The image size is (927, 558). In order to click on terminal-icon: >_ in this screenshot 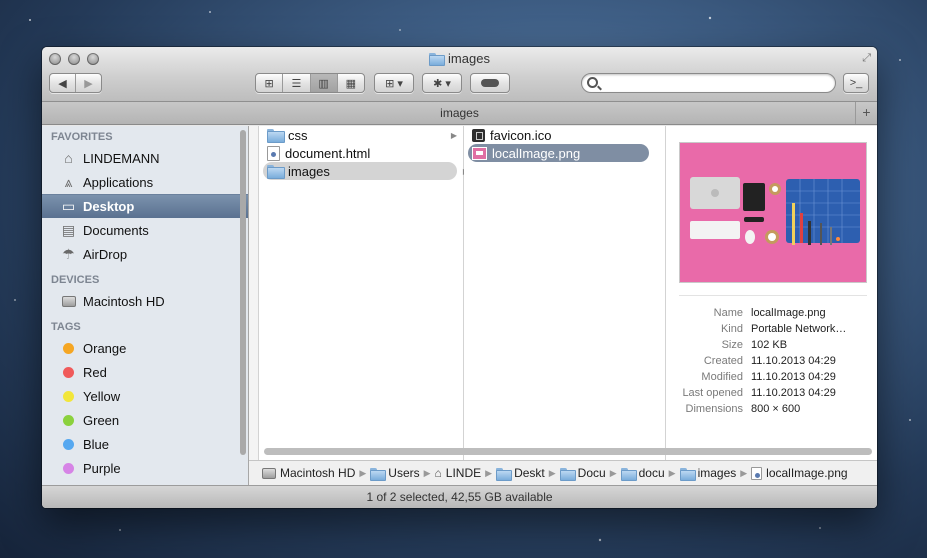, I will do `click(856, 83)`.